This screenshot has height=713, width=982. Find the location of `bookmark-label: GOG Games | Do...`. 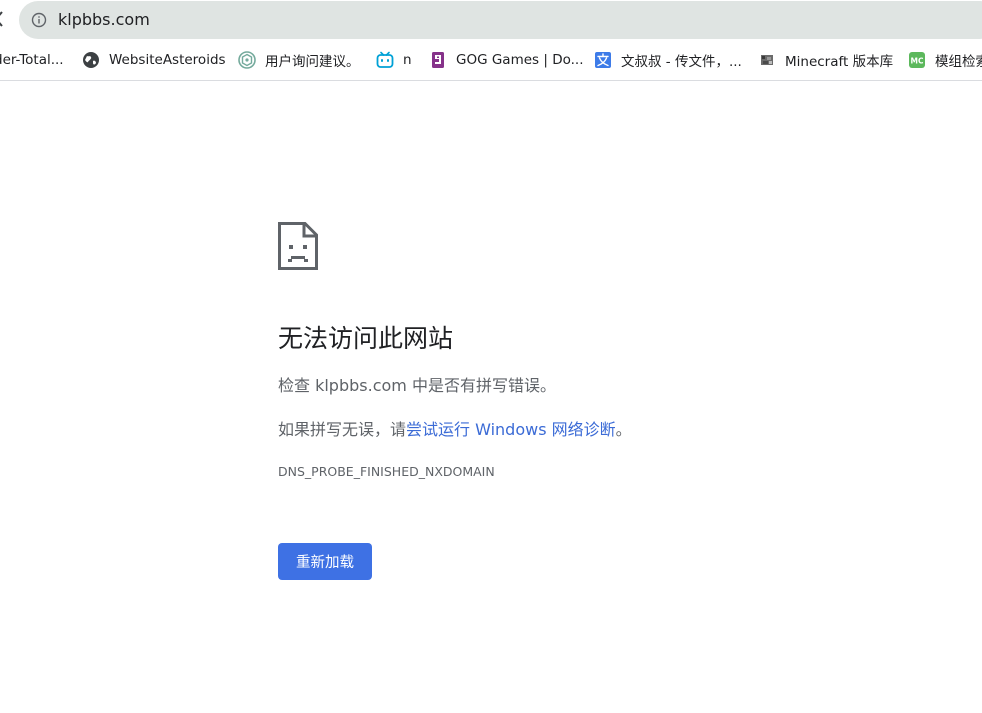

bookmark-label: GOG Games | Do... is located at coordinates (520, 60).